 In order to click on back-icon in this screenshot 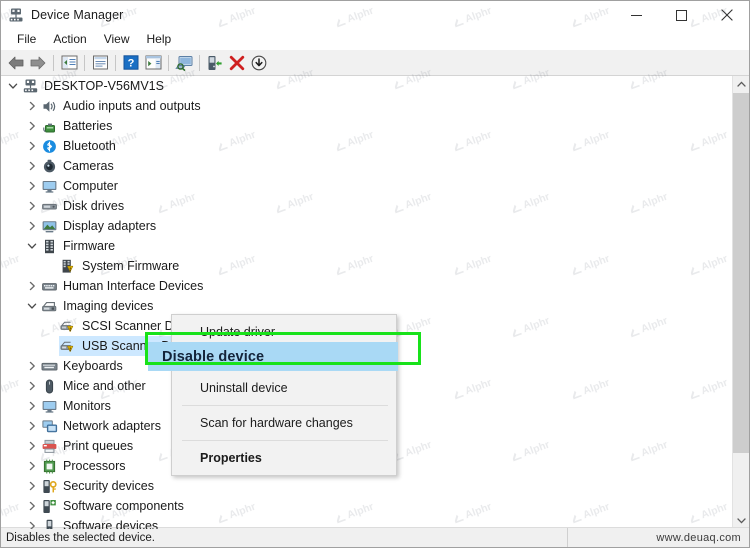, I will do `click(16, 63)`.